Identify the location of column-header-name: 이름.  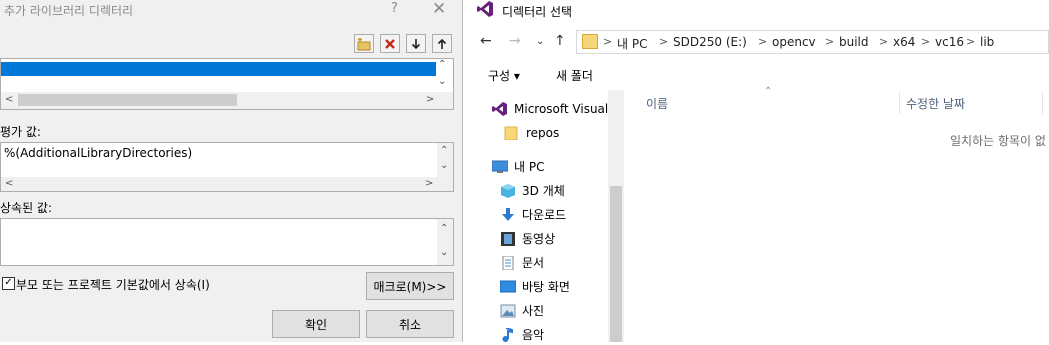
(657, 103).